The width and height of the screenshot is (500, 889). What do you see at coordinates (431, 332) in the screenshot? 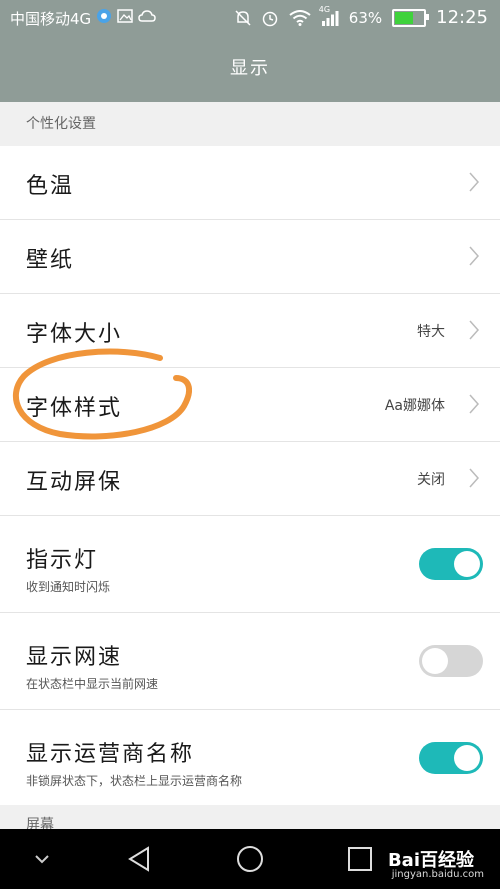
I see `row-value: 特大` at bounding box center [431, 332].